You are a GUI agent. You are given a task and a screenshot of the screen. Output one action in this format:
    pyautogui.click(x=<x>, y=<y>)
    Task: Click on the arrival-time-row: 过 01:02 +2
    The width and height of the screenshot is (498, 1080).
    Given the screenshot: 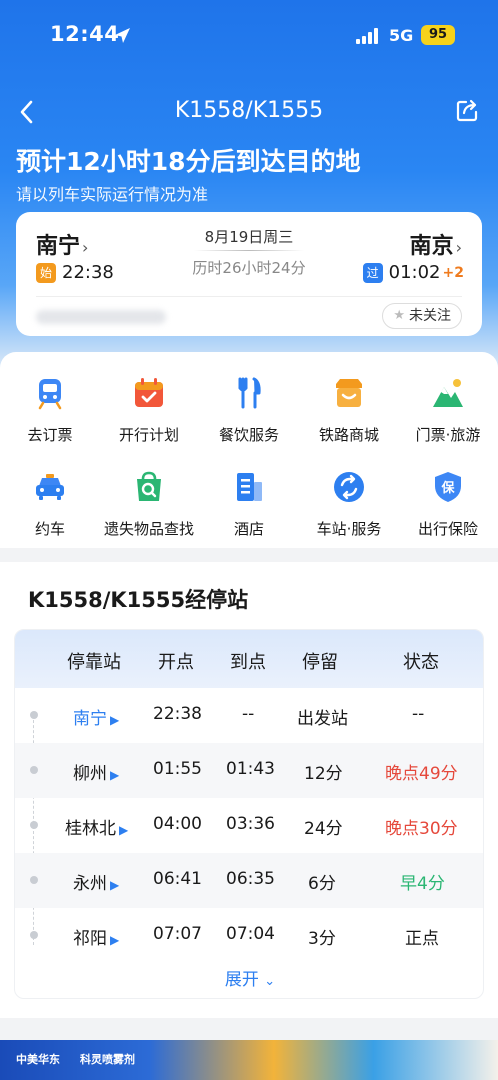 What is the action you would take?
    pyautogui.click(x=413, y=272)
    